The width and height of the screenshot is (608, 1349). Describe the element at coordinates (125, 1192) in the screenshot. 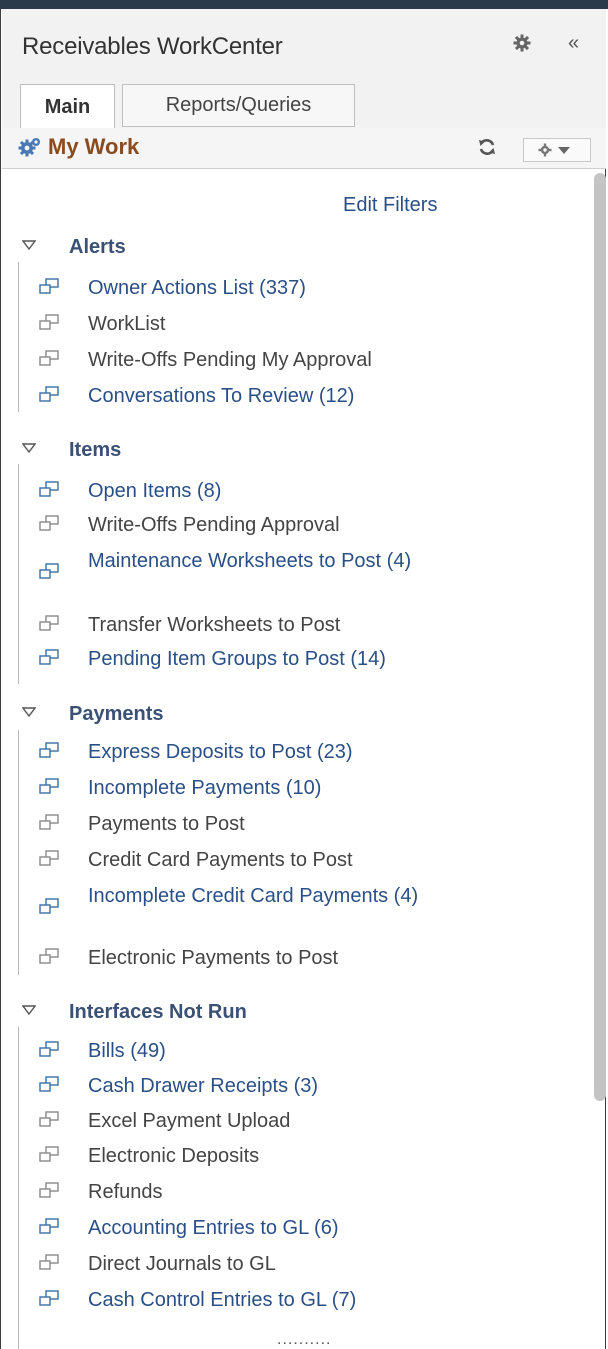

I see `list-item: Refunds` at that location.